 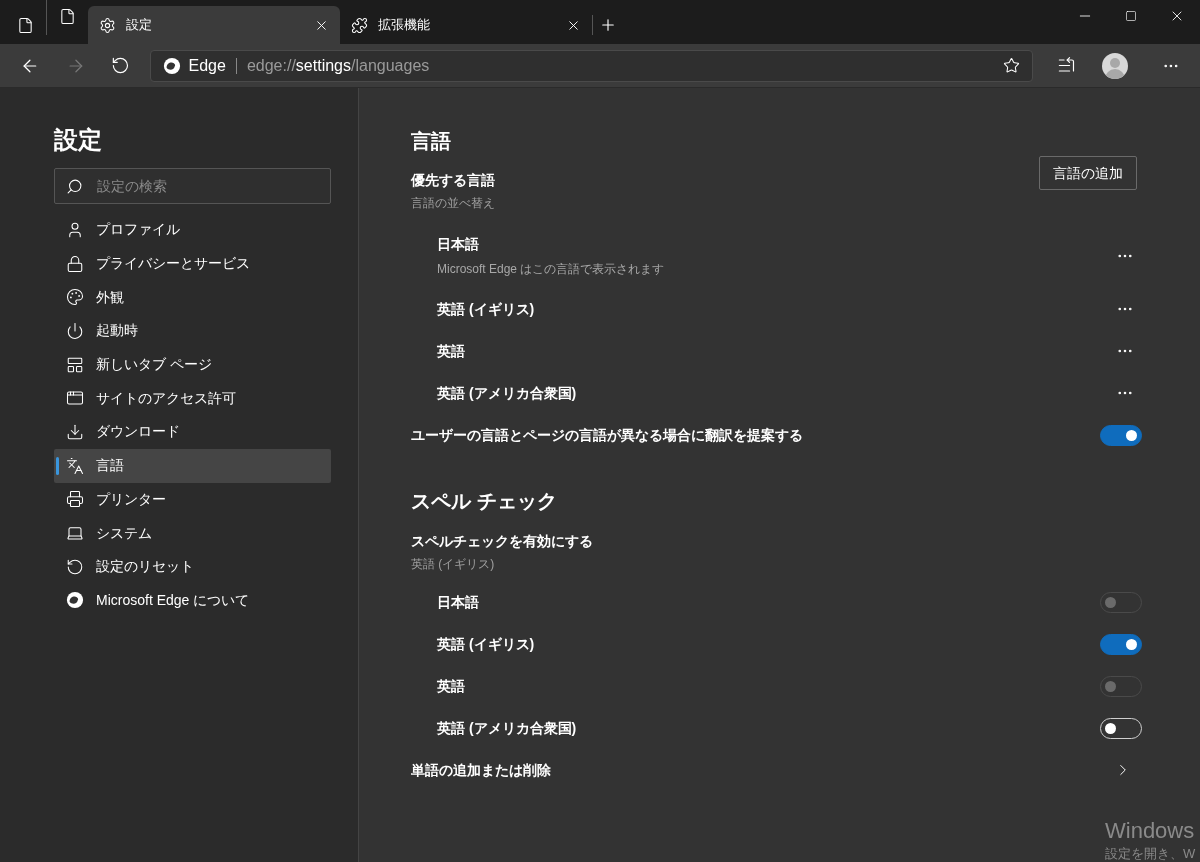 What do you see at coordinates (1088, 173) in the screenshot?
I see `add-language-button: 言語の追加` at bounding box center [1088, 173].